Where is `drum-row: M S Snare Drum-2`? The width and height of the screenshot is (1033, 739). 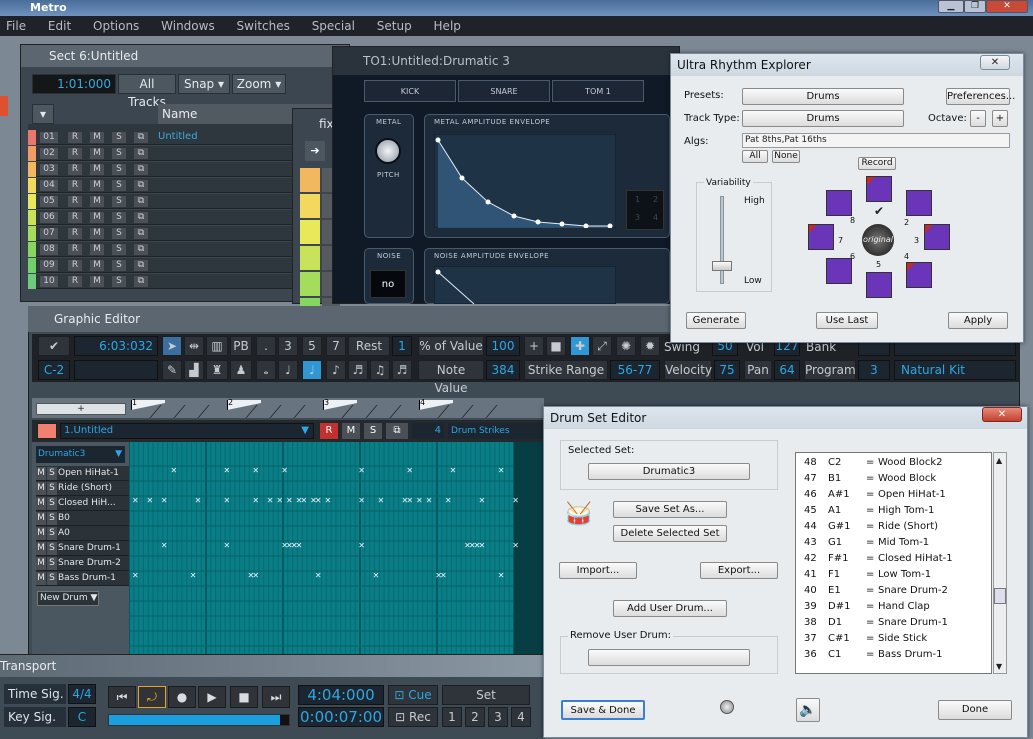
drum-row: M S Snare Drum-2 is located at coordinates (82, 563).